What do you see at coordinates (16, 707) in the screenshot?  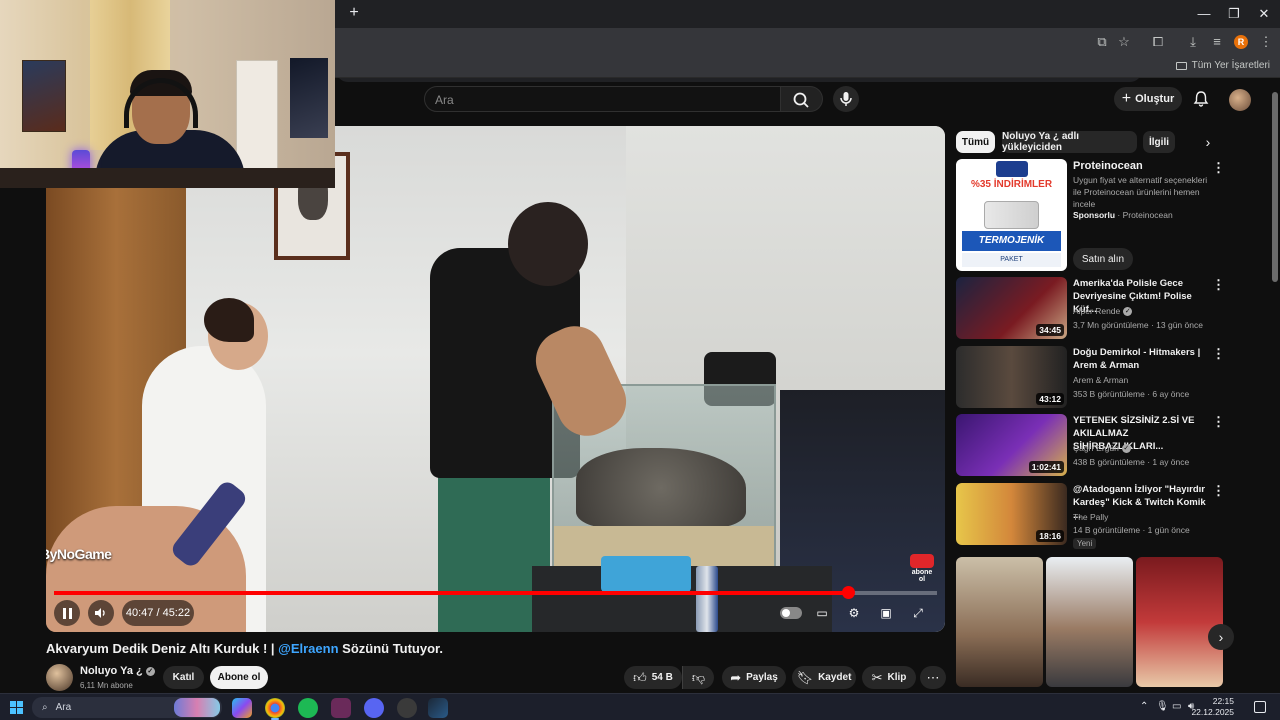 I see `windows-start-icon` at bounding box center [16, 707].